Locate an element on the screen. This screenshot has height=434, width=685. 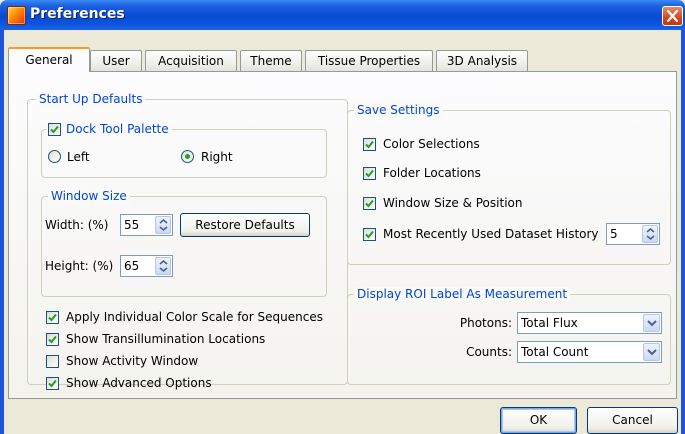
dataset-history-value: 5 is located at coordinates (614, 234).